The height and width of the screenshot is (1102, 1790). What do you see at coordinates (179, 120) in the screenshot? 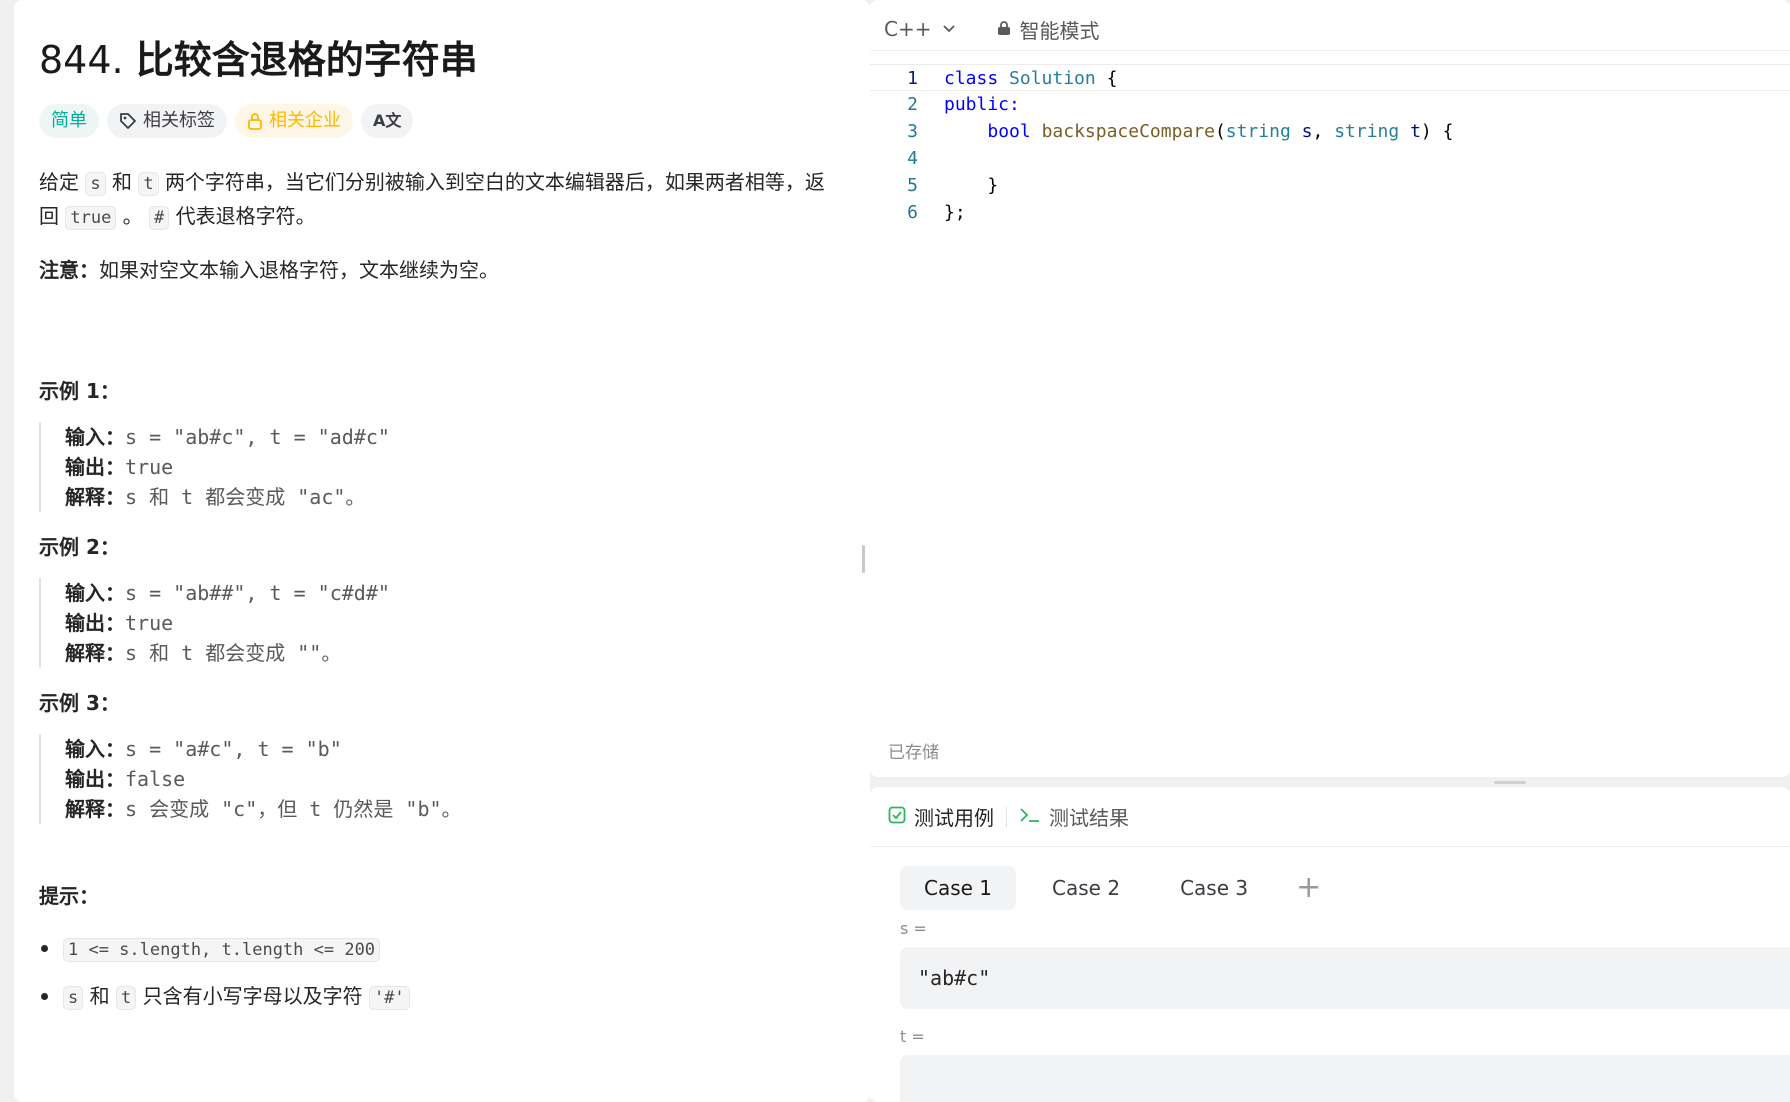
I see `related-tags-label: 相关标签` at bounding box center [179, 120].